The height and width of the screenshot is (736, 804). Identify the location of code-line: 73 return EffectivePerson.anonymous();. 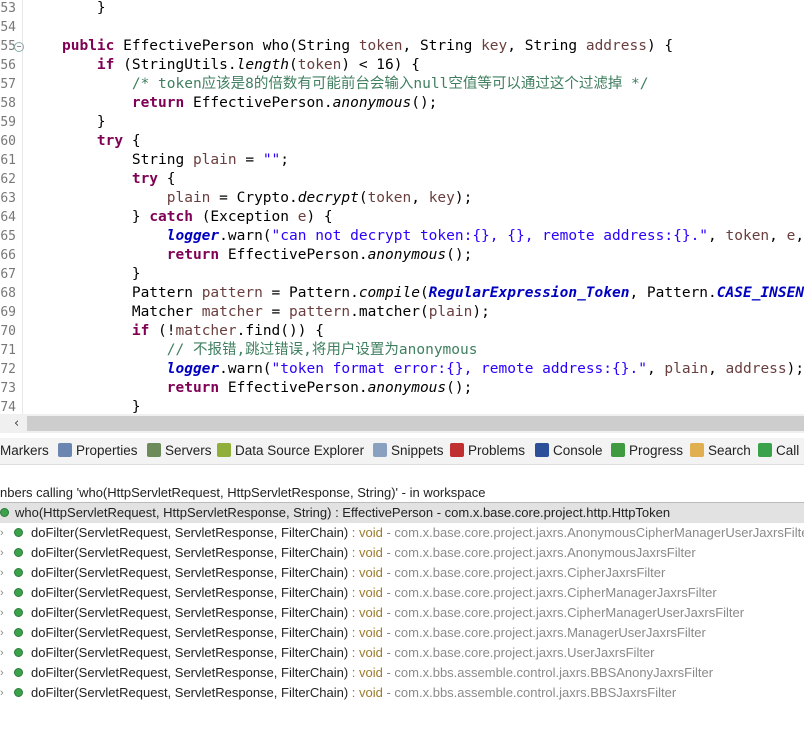
(402, 388).